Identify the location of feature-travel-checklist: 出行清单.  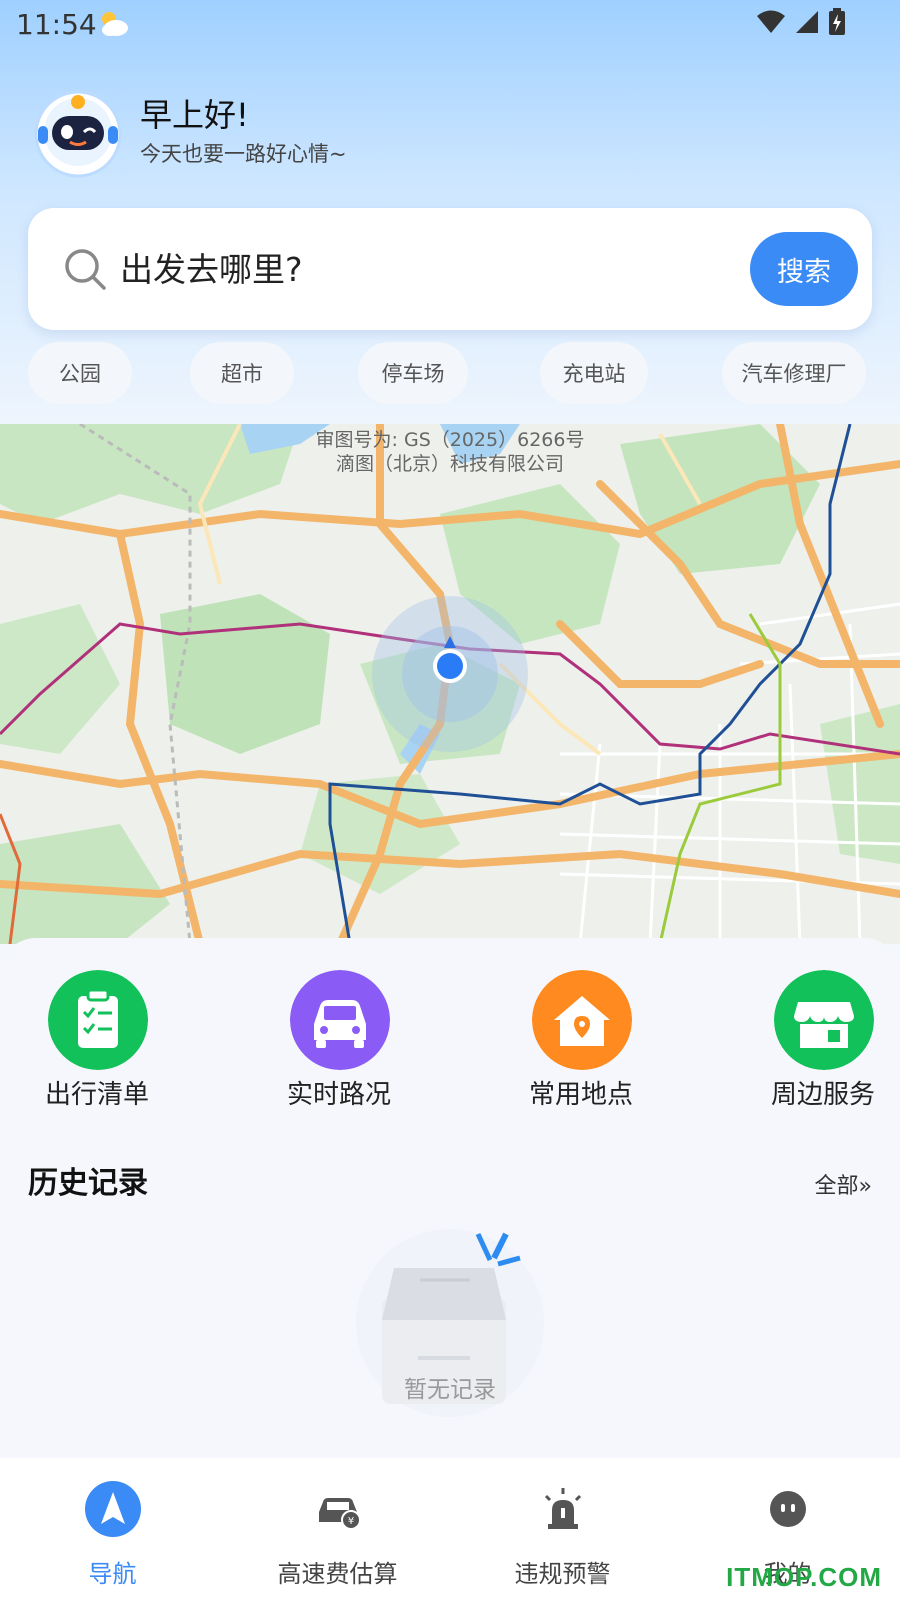
(92, 1040).